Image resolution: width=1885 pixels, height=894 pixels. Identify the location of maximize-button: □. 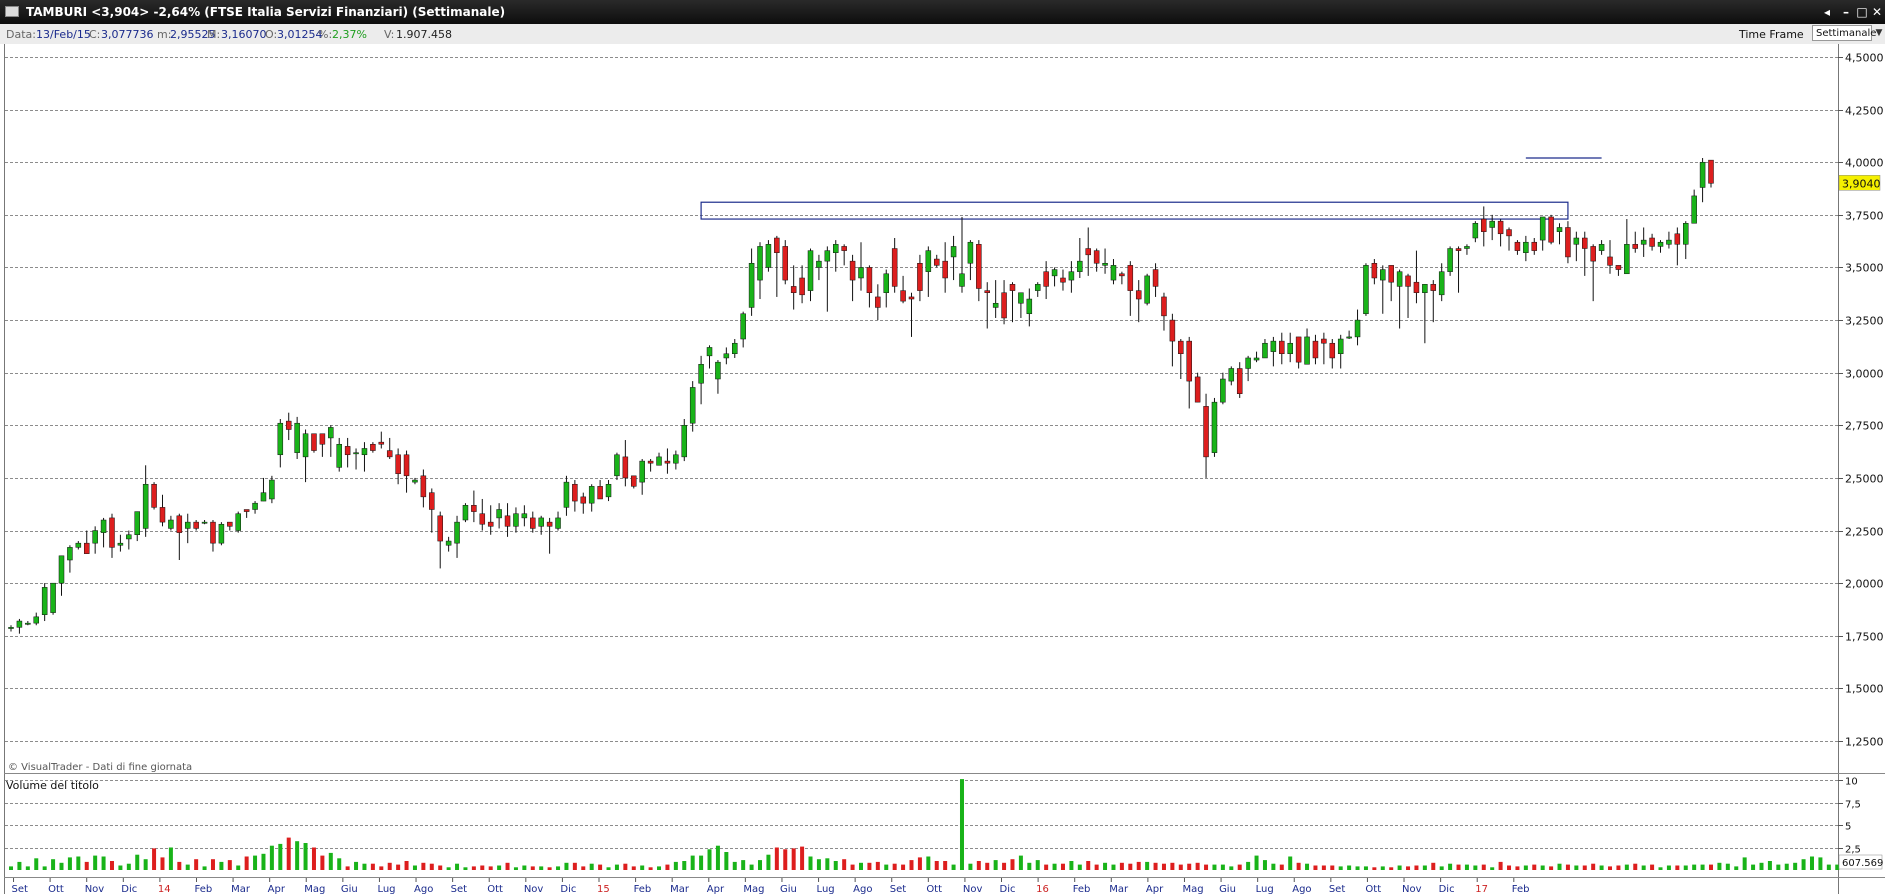
(1862, 12).